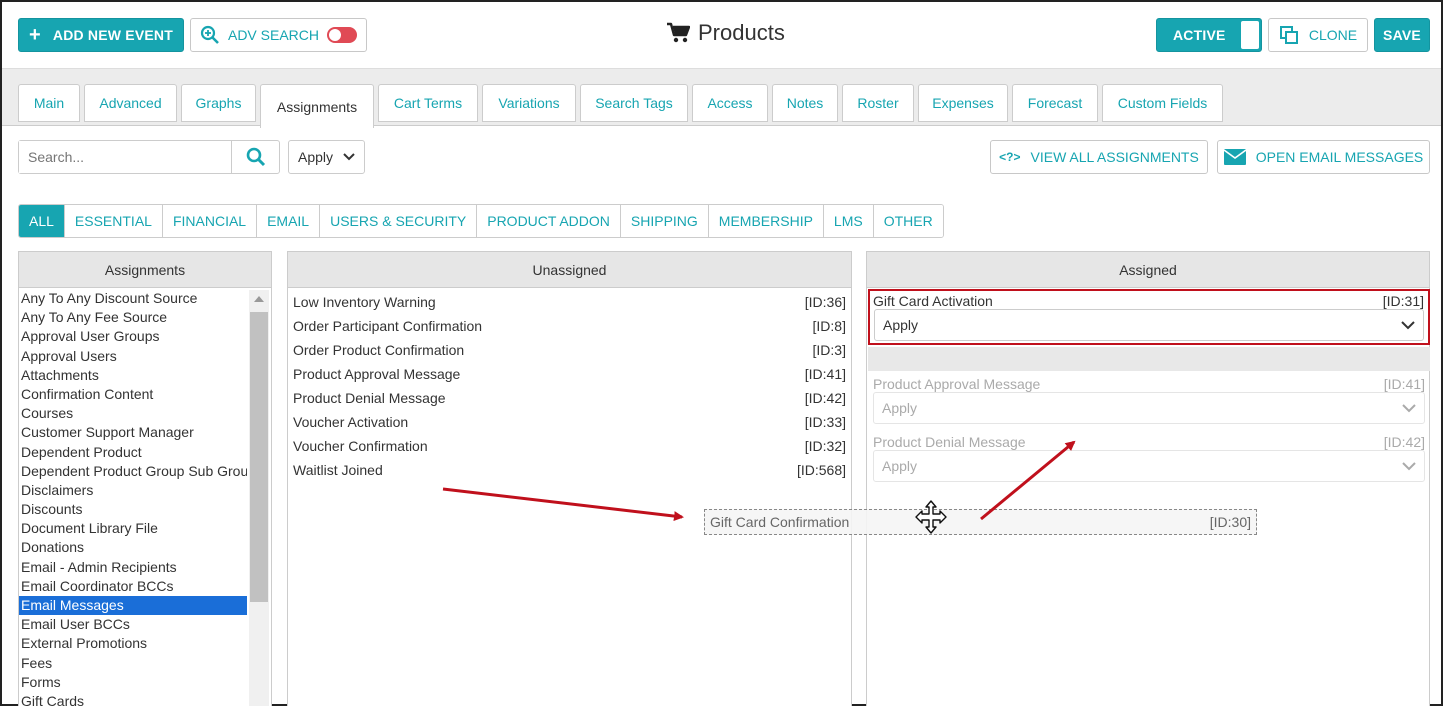 This screenshot has height=706, width=1443. I want to click on assigned-item-id: [ID:31], so click(1403, 301).